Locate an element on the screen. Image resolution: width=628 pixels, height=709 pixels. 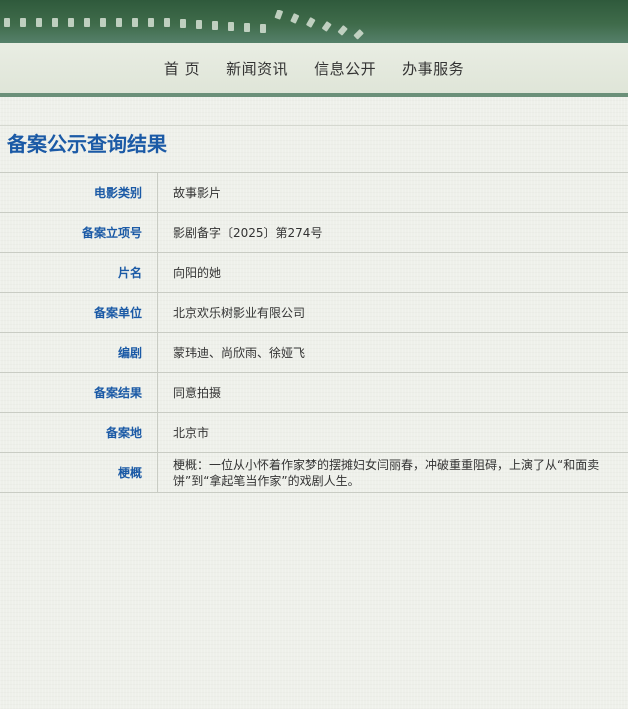
main-nav: 首 页 新闻资讯 信息公开 办事服务 is located at coordinates (314, 68).